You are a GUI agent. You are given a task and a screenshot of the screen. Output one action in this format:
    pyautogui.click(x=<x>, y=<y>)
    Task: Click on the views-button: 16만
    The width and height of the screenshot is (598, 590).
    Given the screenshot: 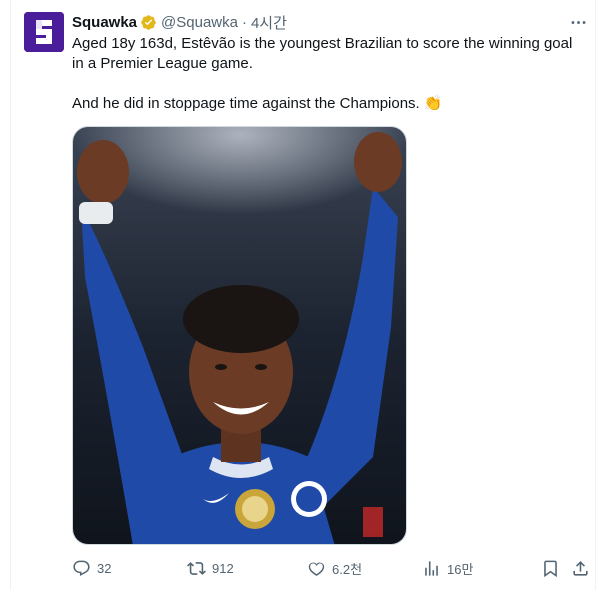 What is the action you would take?
    pyautogui.click(x=447, y=568)
    